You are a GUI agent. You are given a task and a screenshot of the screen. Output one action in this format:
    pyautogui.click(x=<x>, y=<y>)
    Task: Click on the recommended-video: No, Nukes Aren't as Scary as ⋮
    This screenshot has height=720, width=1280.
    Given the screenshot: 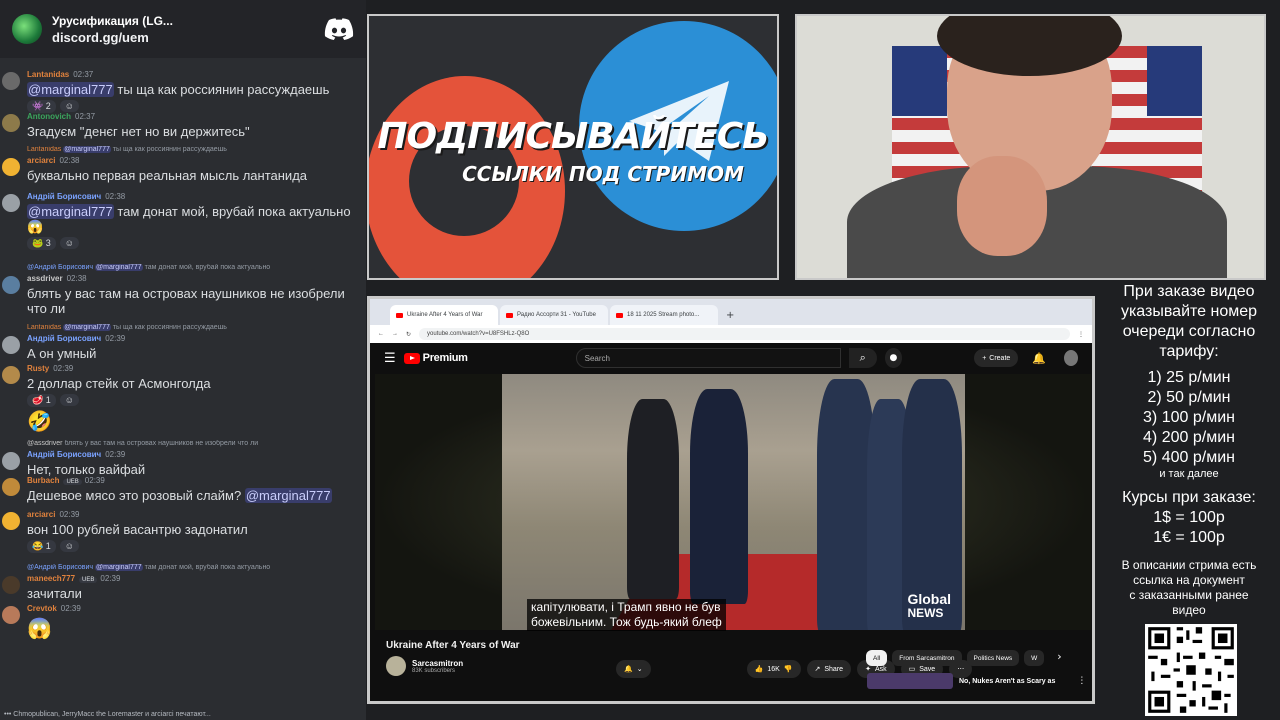 What is the action you would take?
    pyautogui.click(x=976, y=681)
    